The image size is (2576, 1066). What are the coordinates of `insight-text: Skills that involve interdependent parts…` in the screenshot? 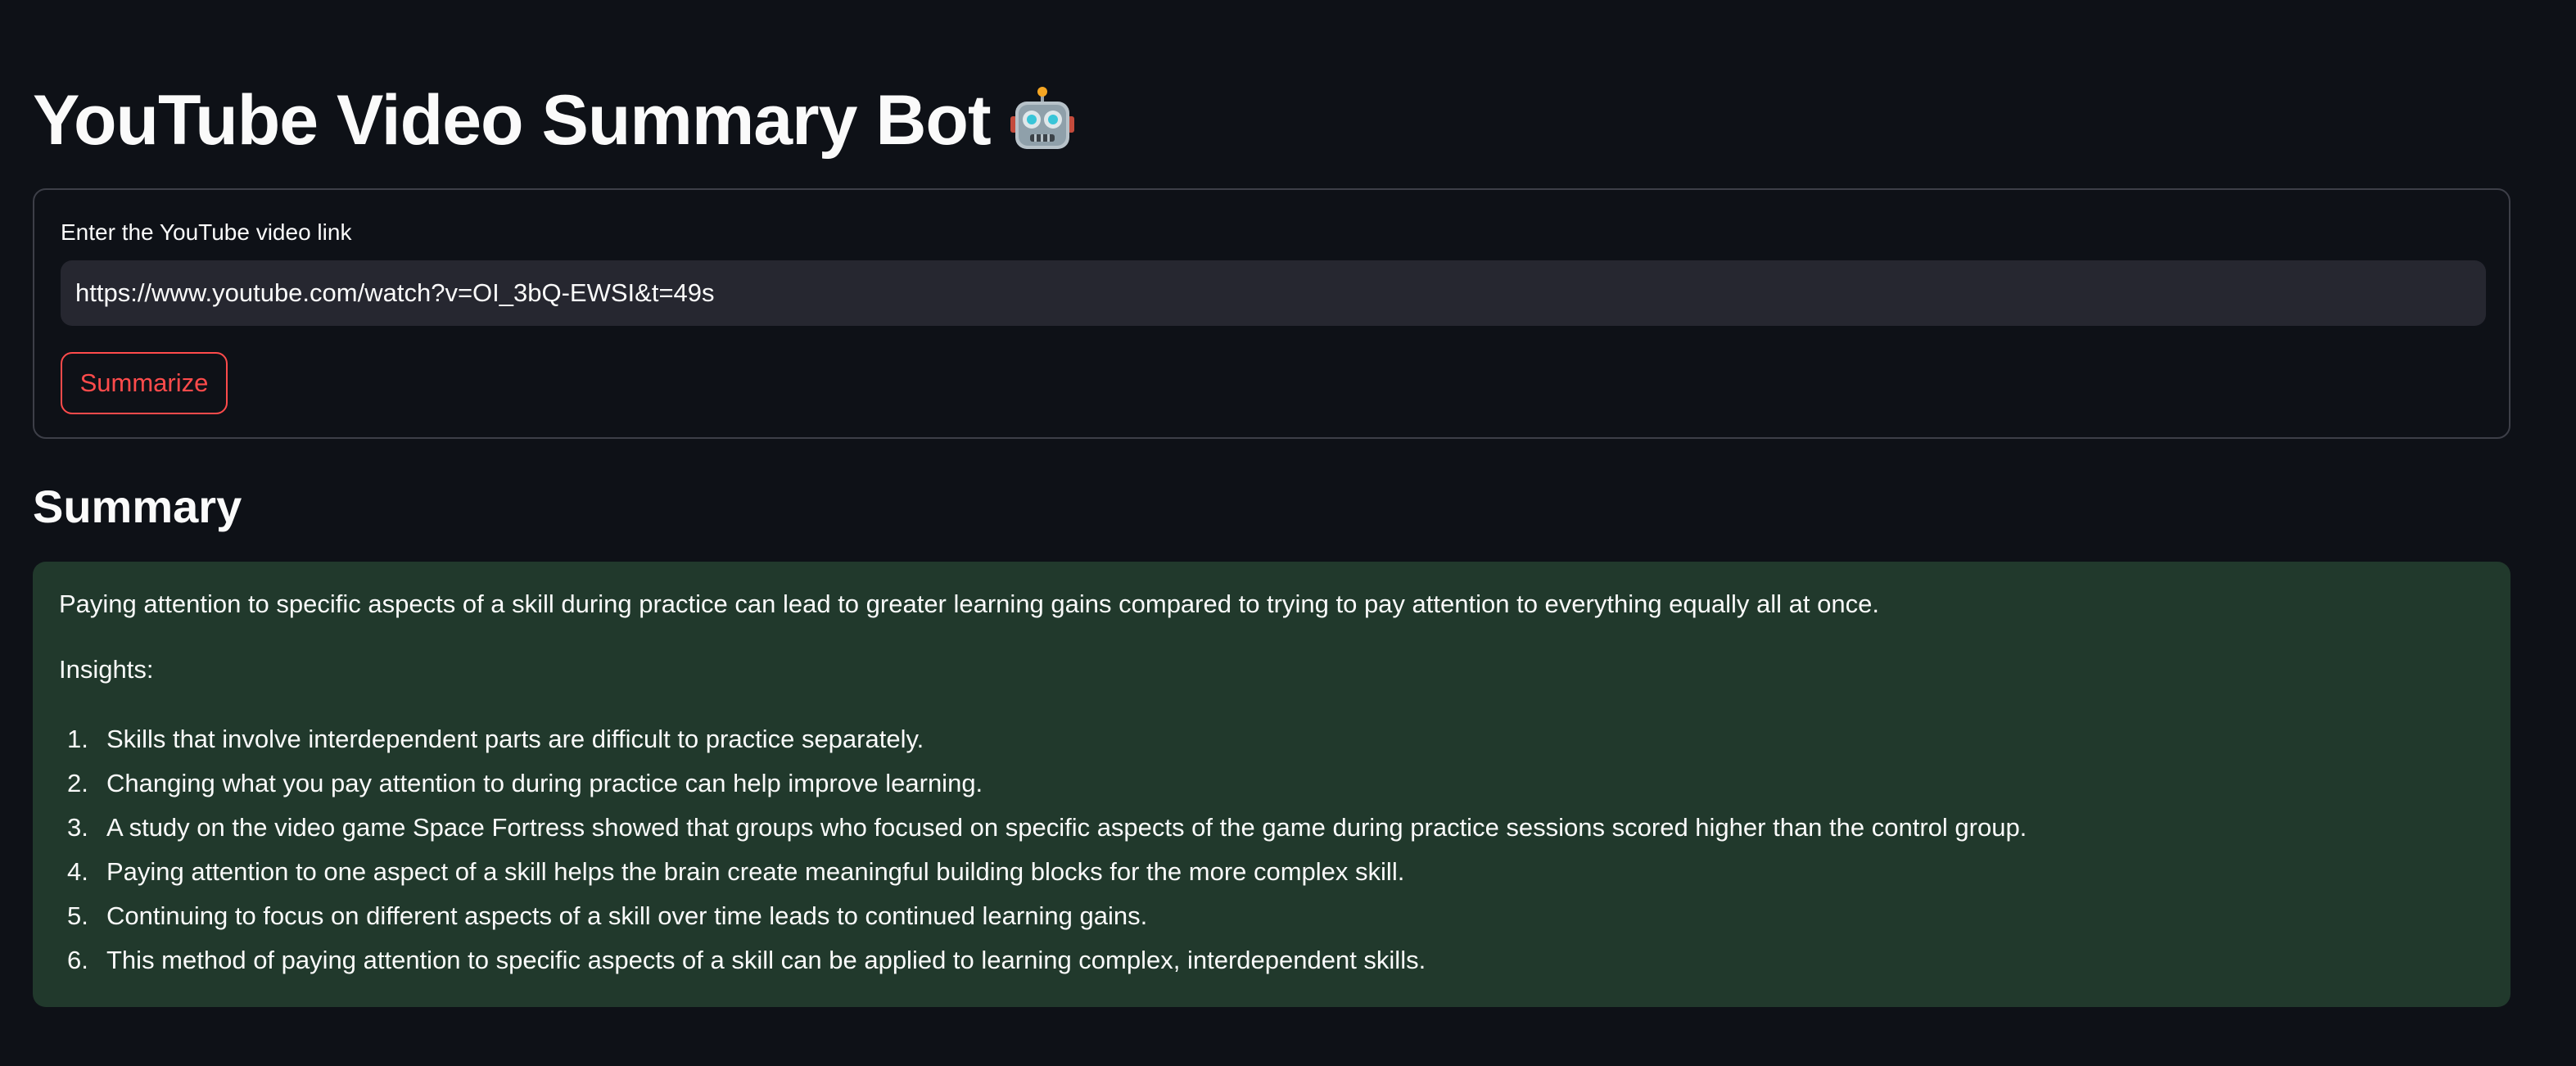 It's located at (515, 739).